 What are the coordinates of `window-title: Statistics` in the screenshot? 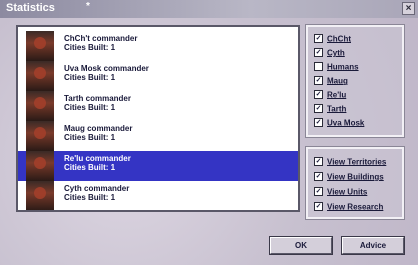 It's located at (30, 8).